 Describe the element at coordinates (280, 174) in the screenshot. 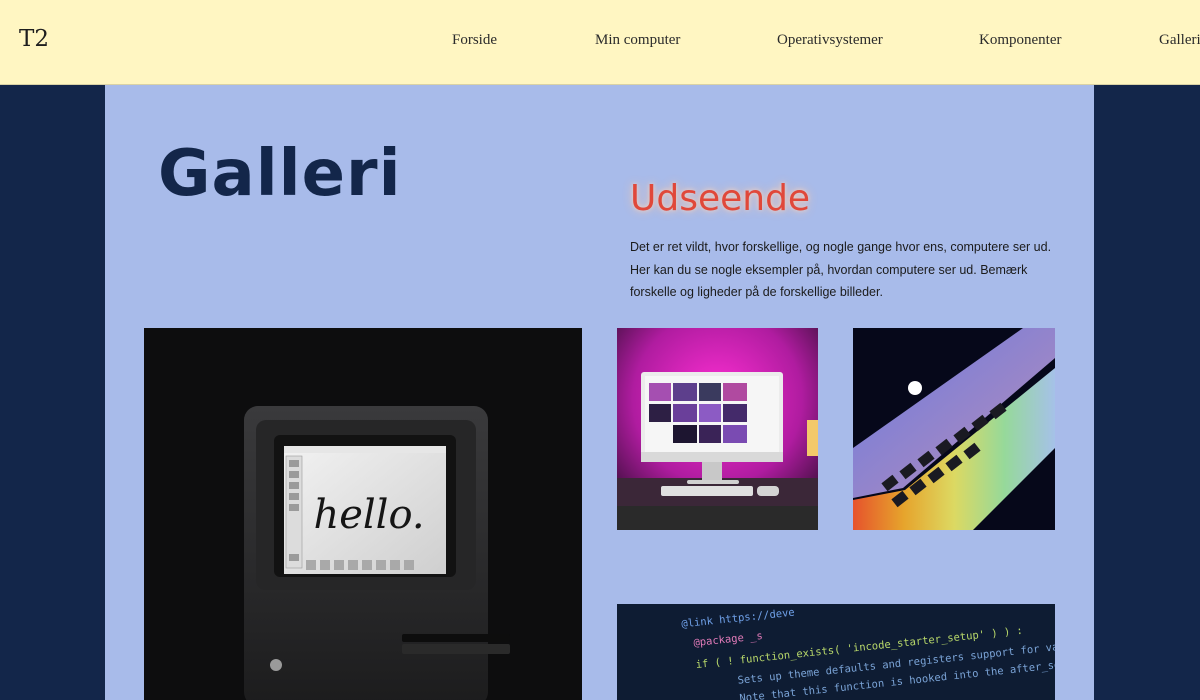

I see `page-title: Galleri` at that location.